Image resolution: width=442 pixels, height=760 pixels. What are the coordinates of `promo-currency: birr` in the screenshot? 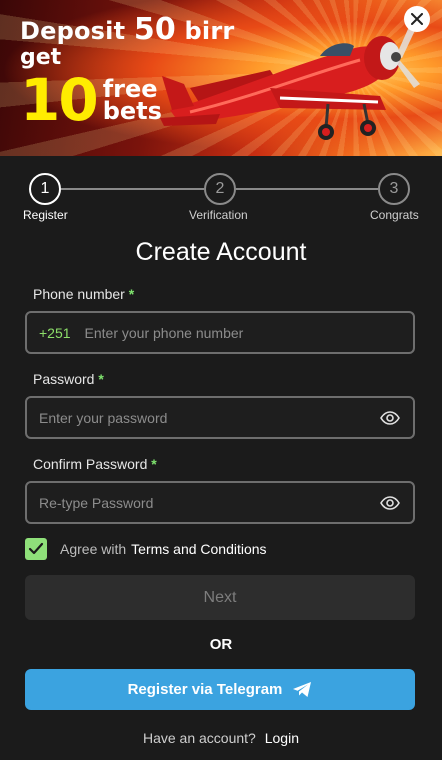 It's located at (209, 31).